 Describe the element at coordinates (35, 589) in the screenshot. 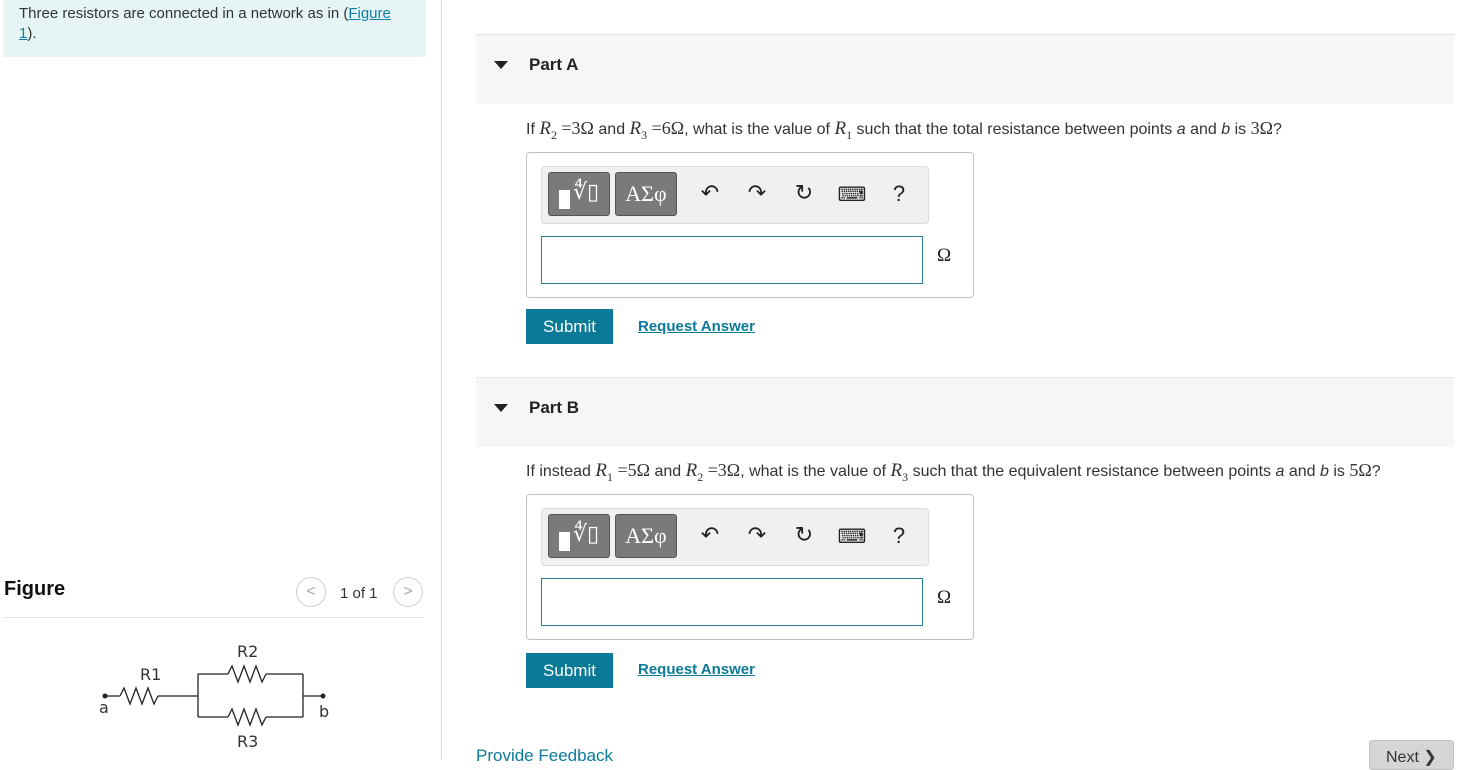

I see `figure-title: Figure` at that location.